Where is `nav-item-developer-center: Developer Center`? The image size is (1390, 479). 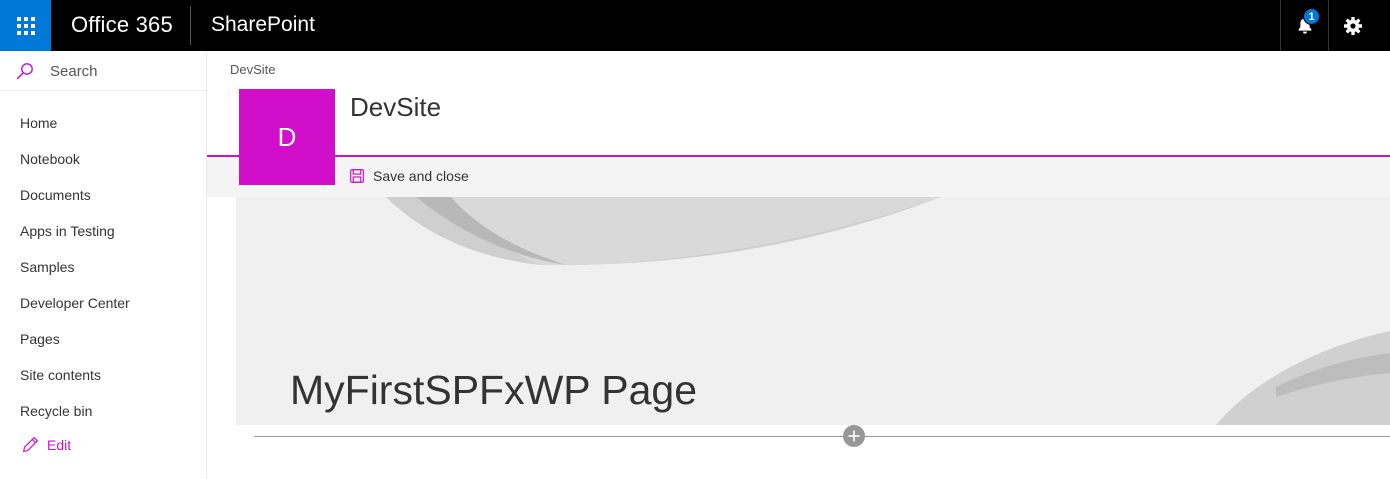
nav-item-developer-center: Developer Center is located at coordinates (103, 303).